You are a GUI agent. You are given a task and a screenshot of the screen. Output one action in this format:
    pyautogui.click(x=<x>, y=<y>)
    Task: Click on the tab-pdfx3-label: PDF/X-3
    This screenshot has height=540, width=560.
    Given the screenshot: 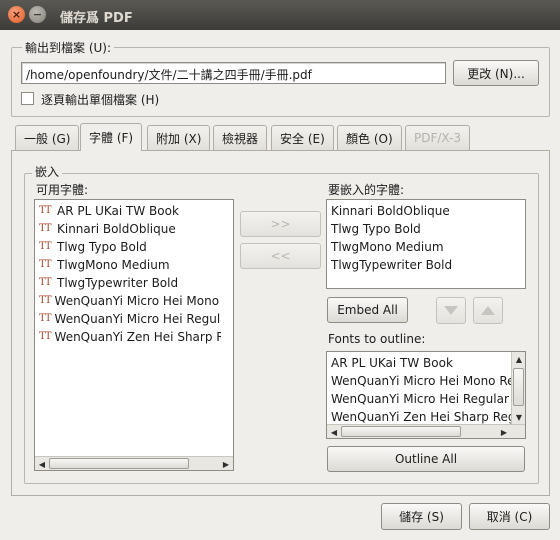 What is the action you would take?
    pyautogui.click(x=438, y=138)
    